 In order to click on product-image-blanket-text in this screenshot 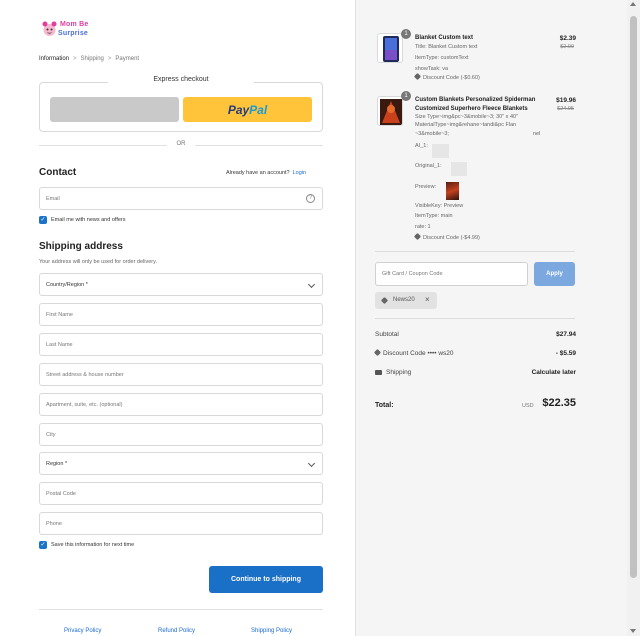, I will do `click(390, 48)`.